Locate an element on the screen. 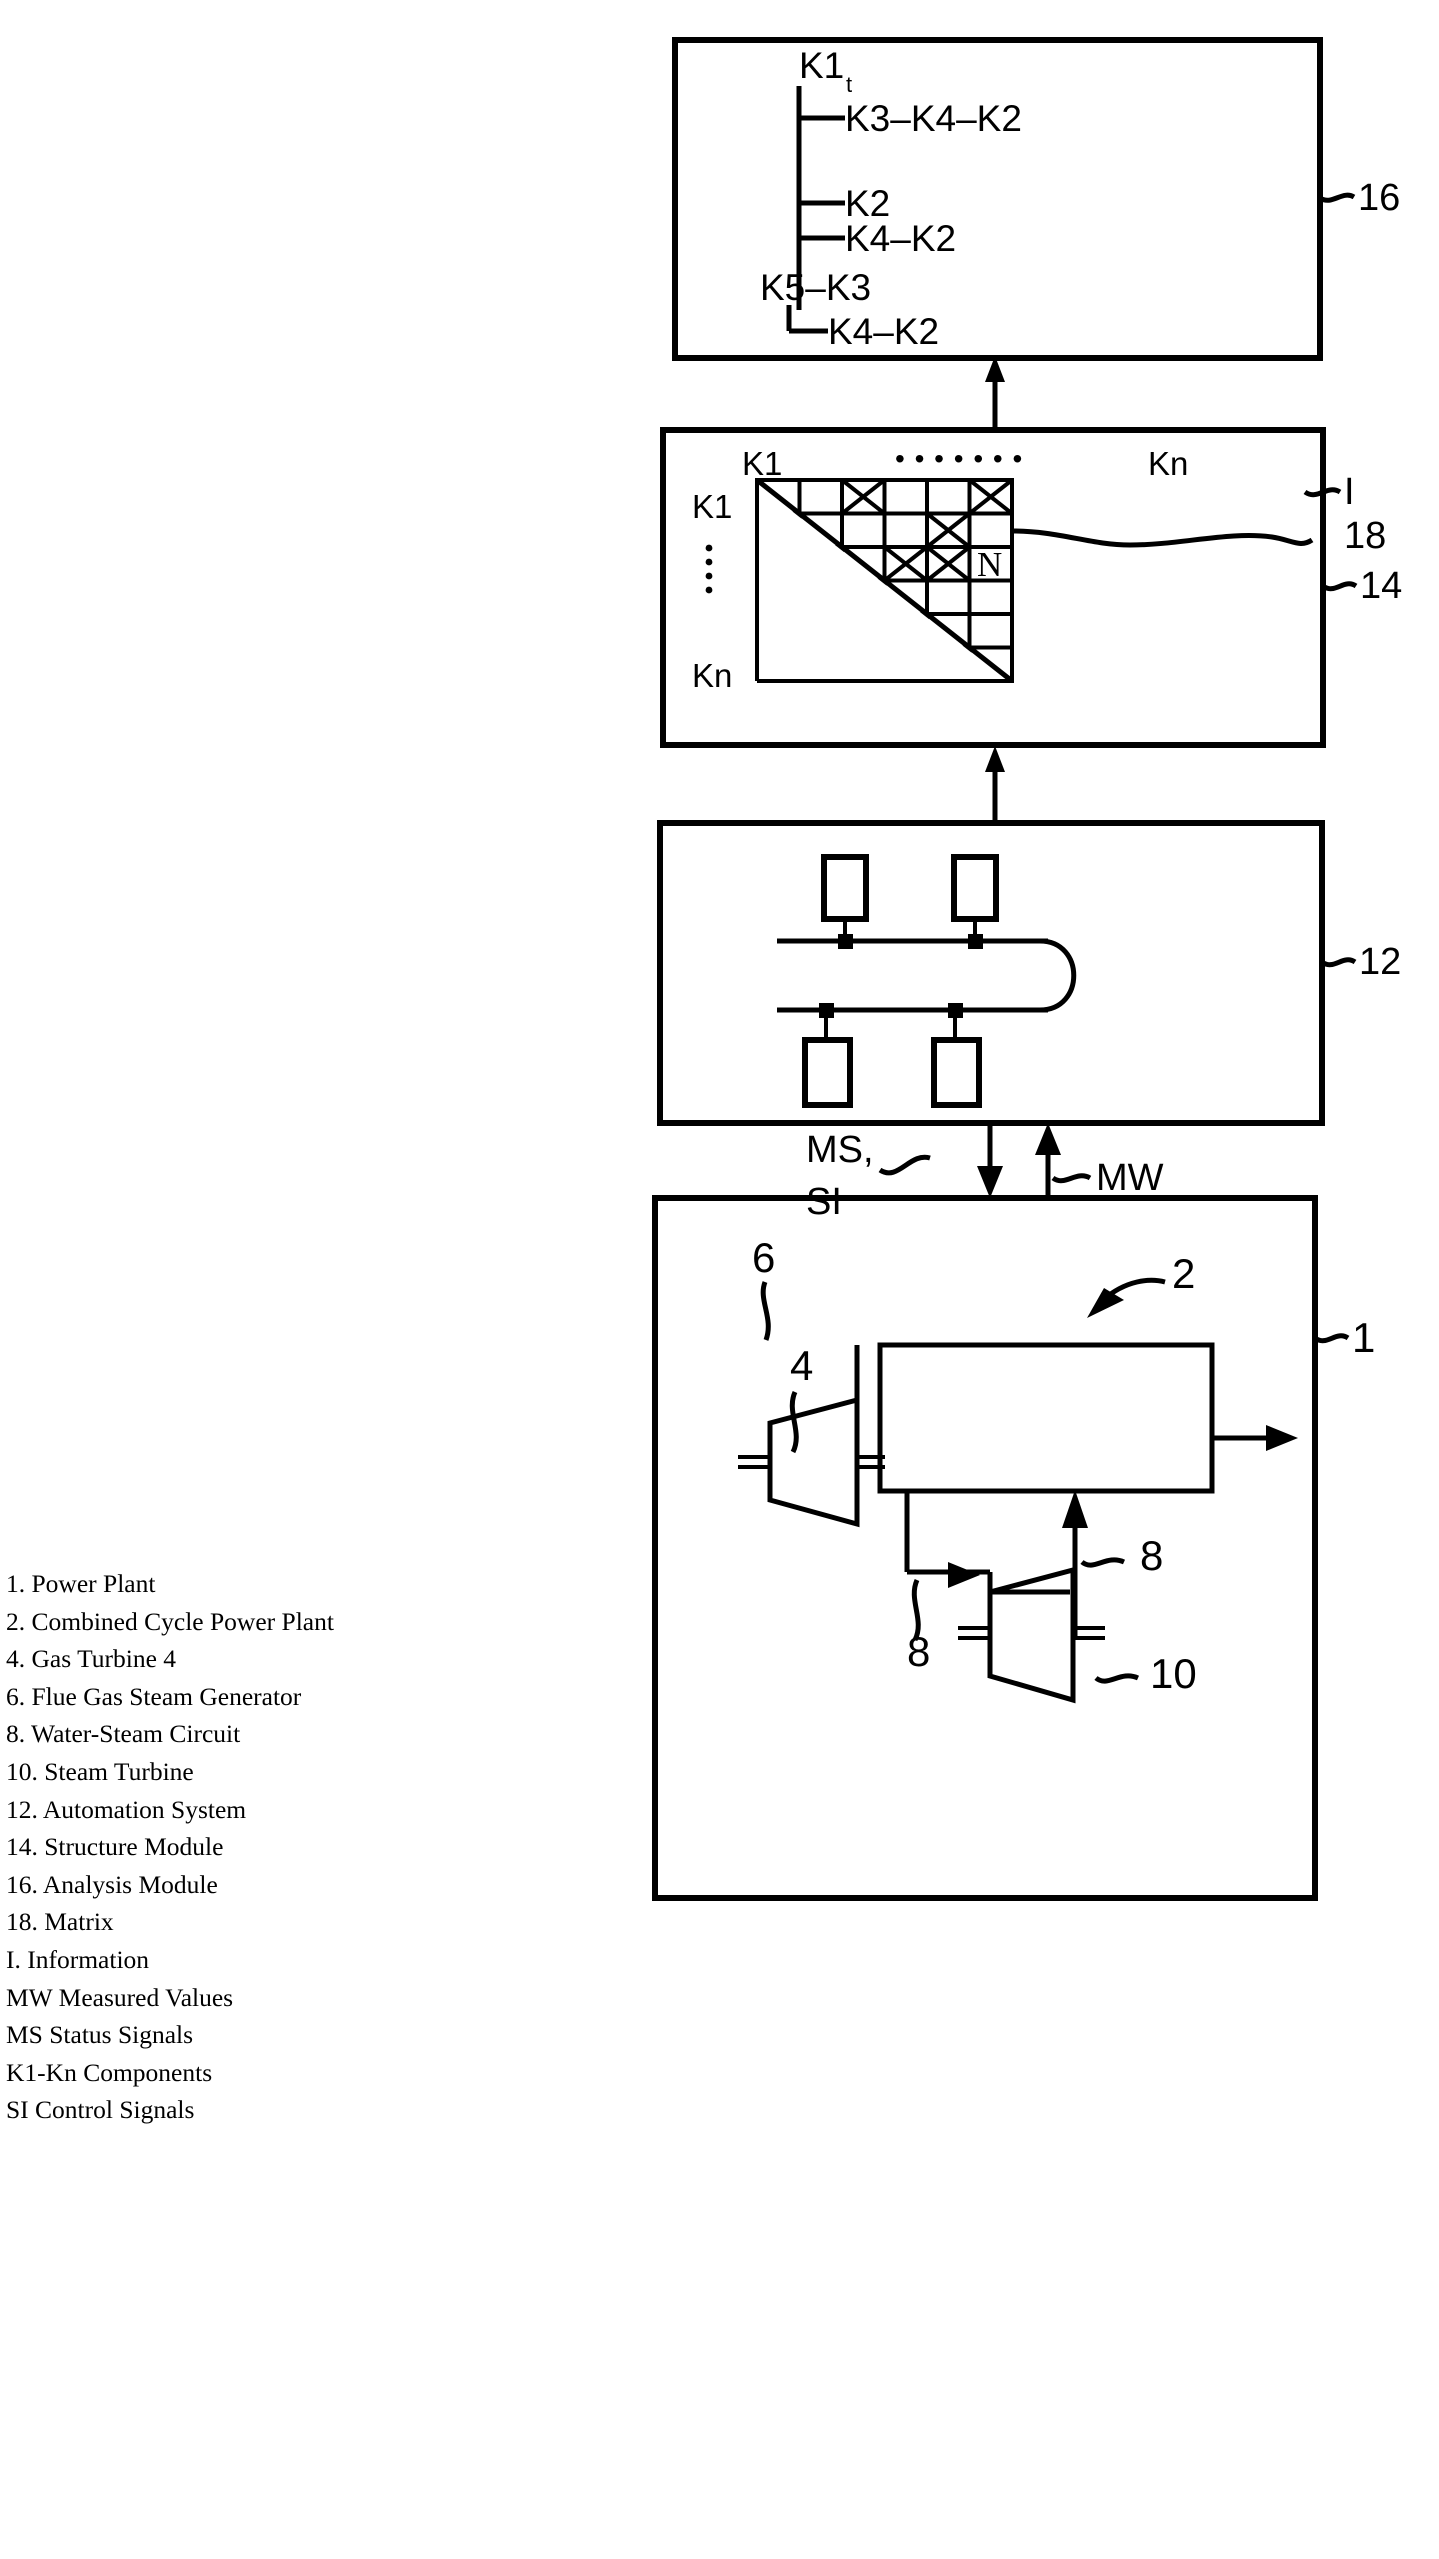  tree2-child-label: K4–K2 is located at coordinates (883, 331).